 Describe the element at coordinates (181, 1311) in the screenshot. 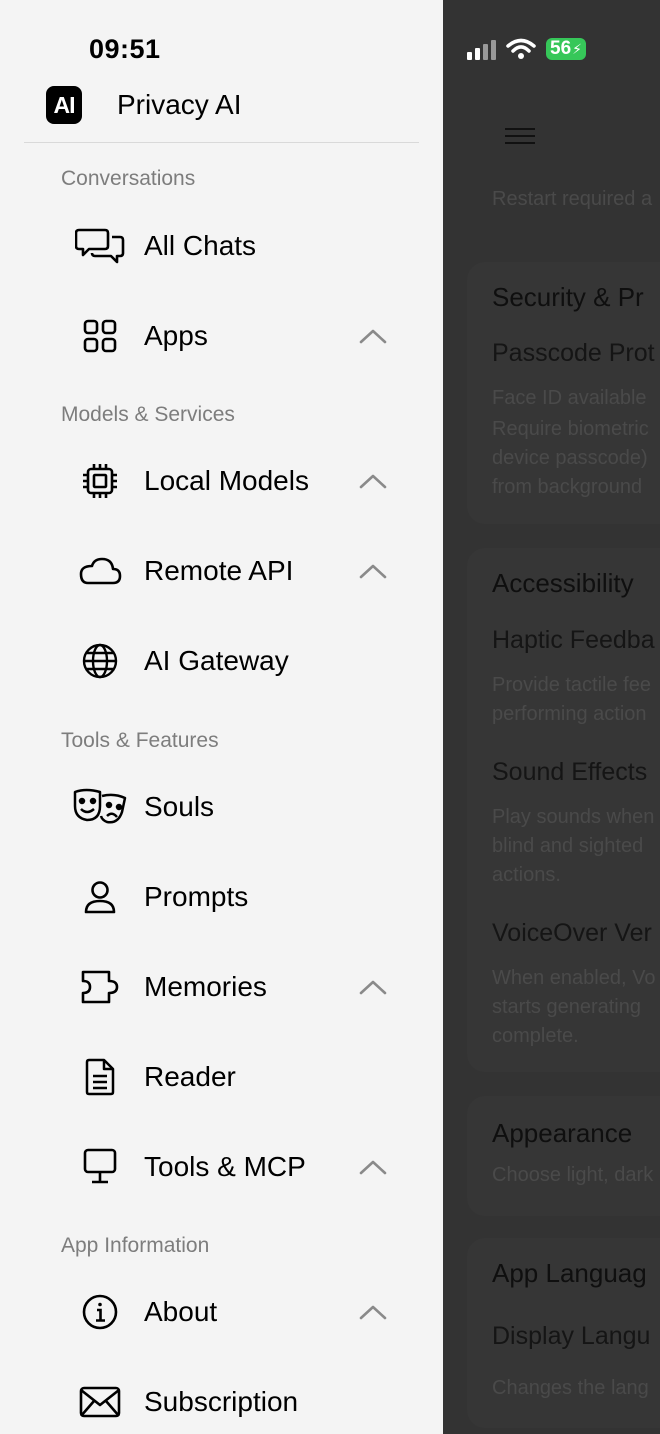

I see `nav-about-label: About` at that location.